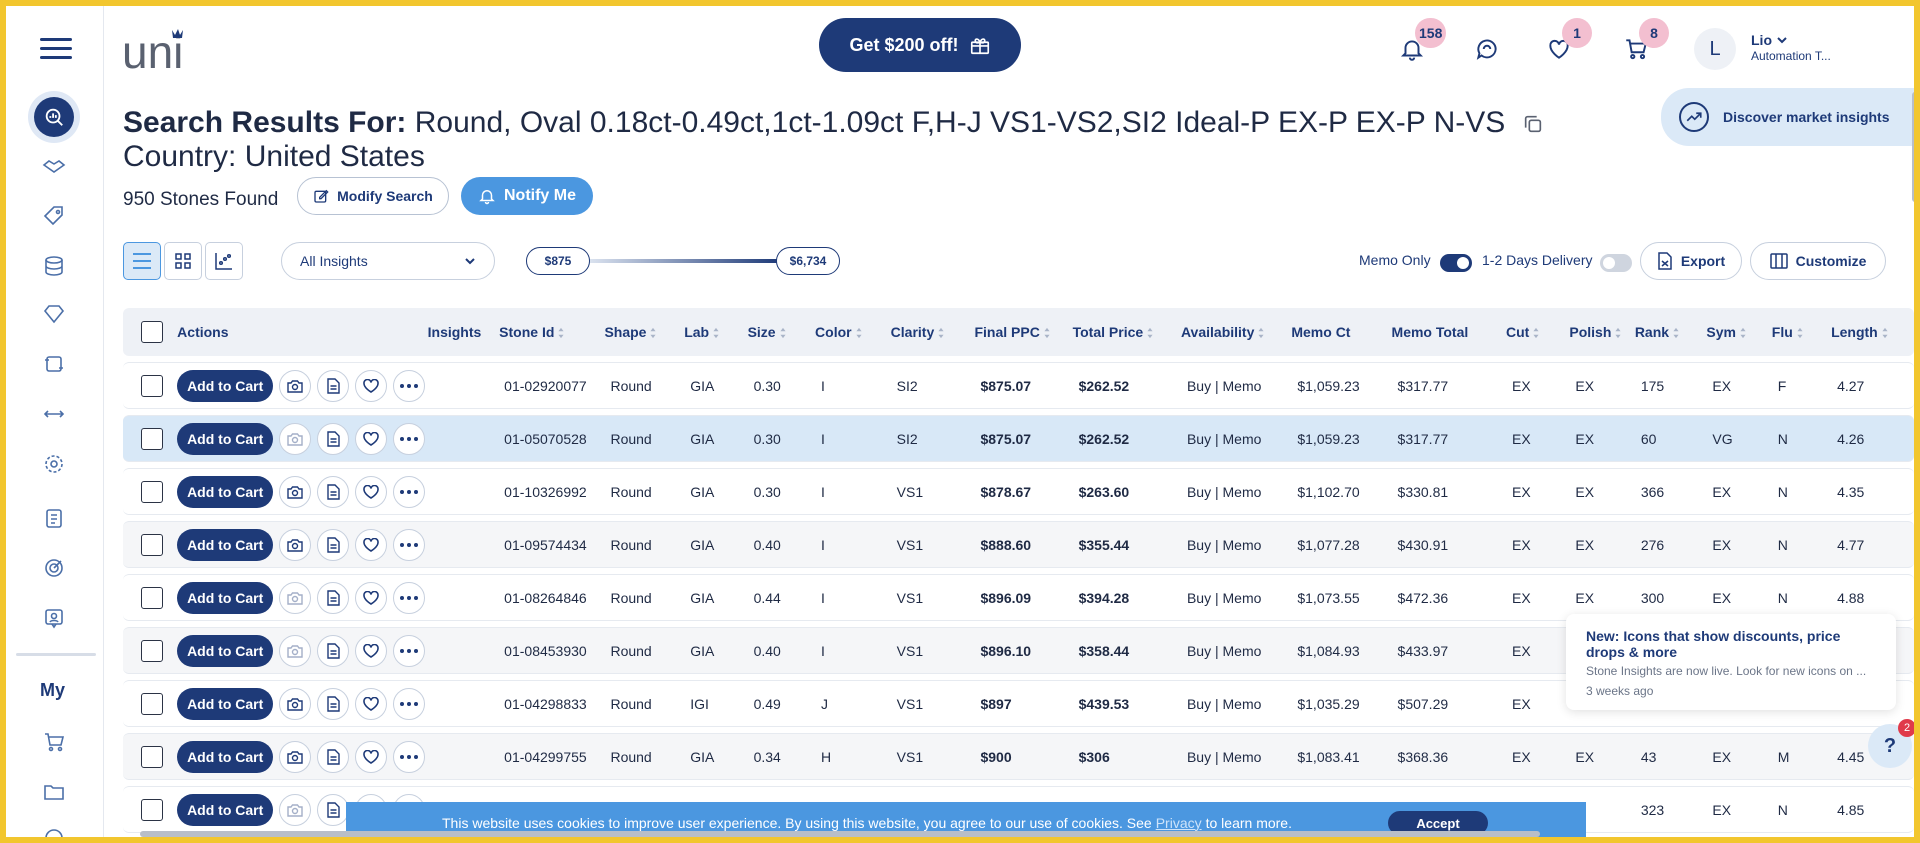  Describe the element at coordinates (142, 261) in the screenshot. I see `list-view-button` at that location.